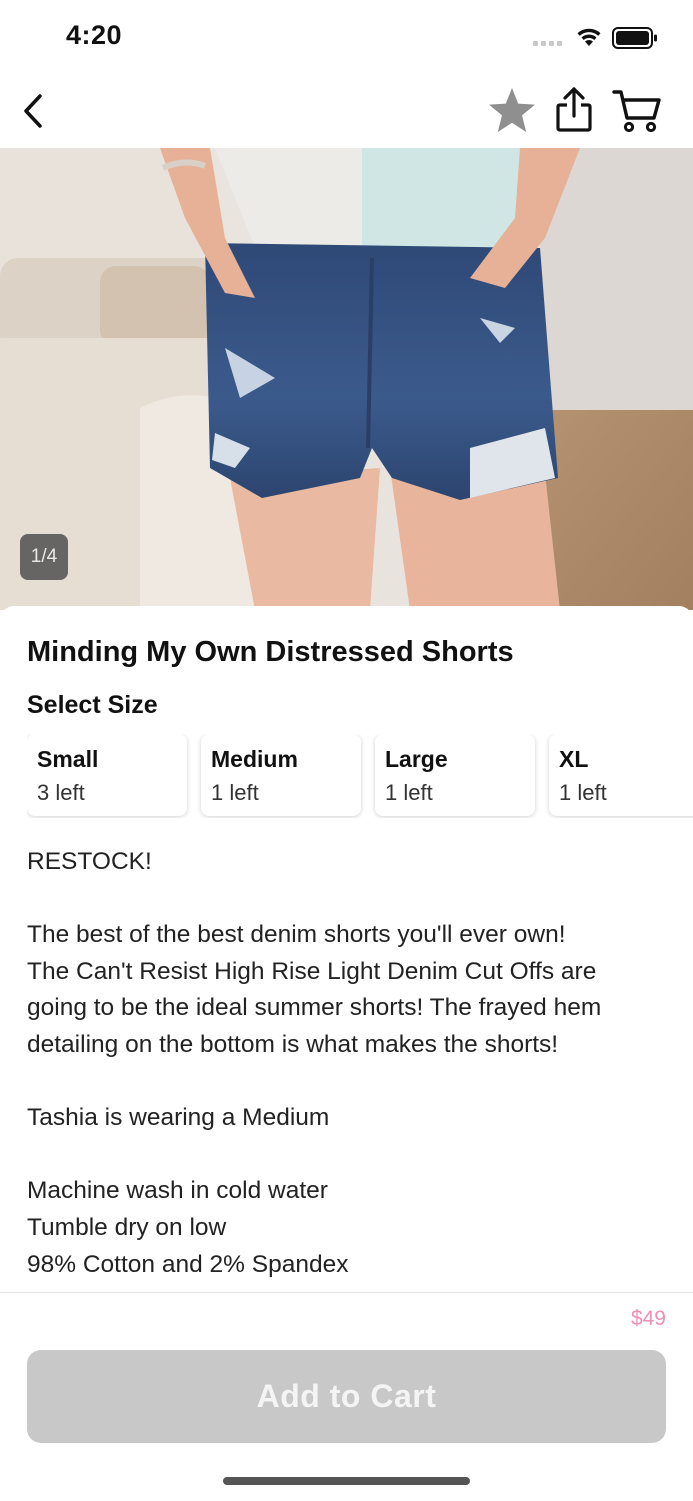 This screenshot has height=1501, width=693. I want to click on home-indicator, so click(346, 1481).